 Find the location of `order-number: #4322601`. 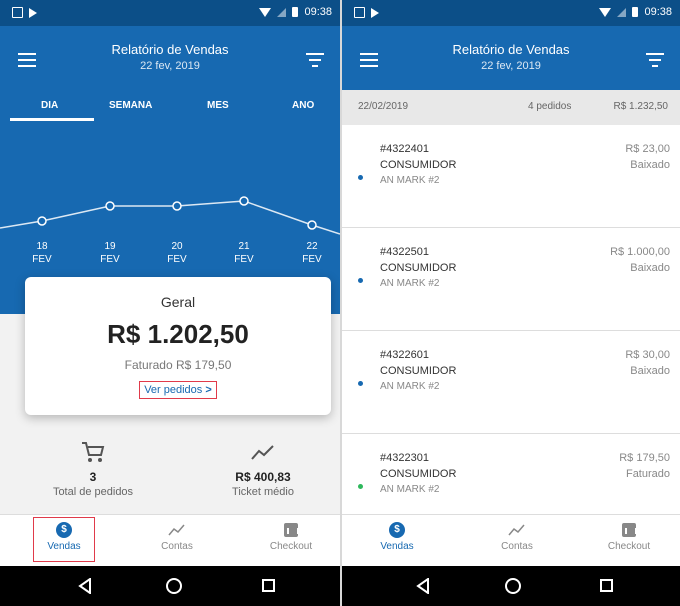

order-number: #4322601 is located at coordinates (404, 355).